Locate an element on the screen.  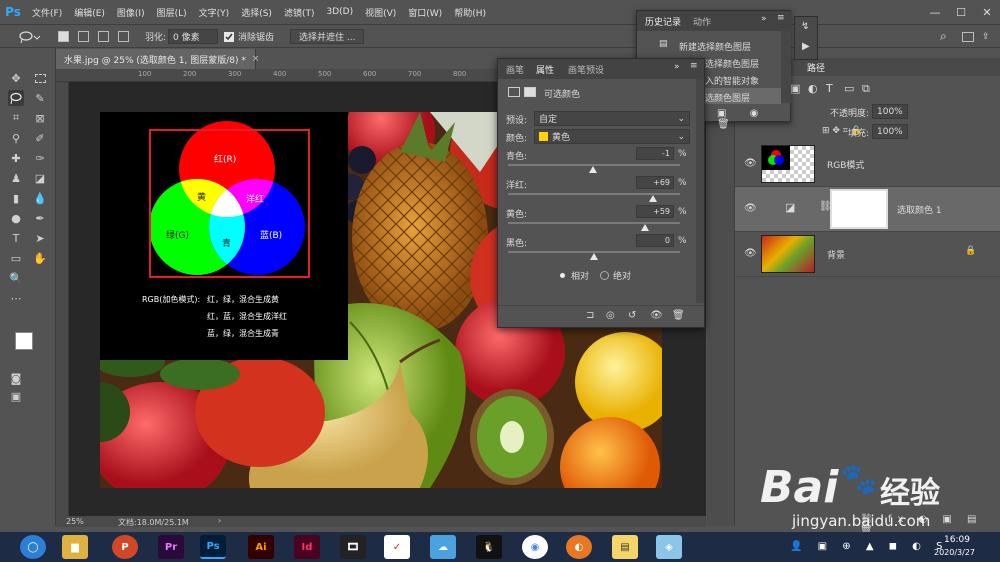
fill-input: 100% is located at coordinates (890, 131).